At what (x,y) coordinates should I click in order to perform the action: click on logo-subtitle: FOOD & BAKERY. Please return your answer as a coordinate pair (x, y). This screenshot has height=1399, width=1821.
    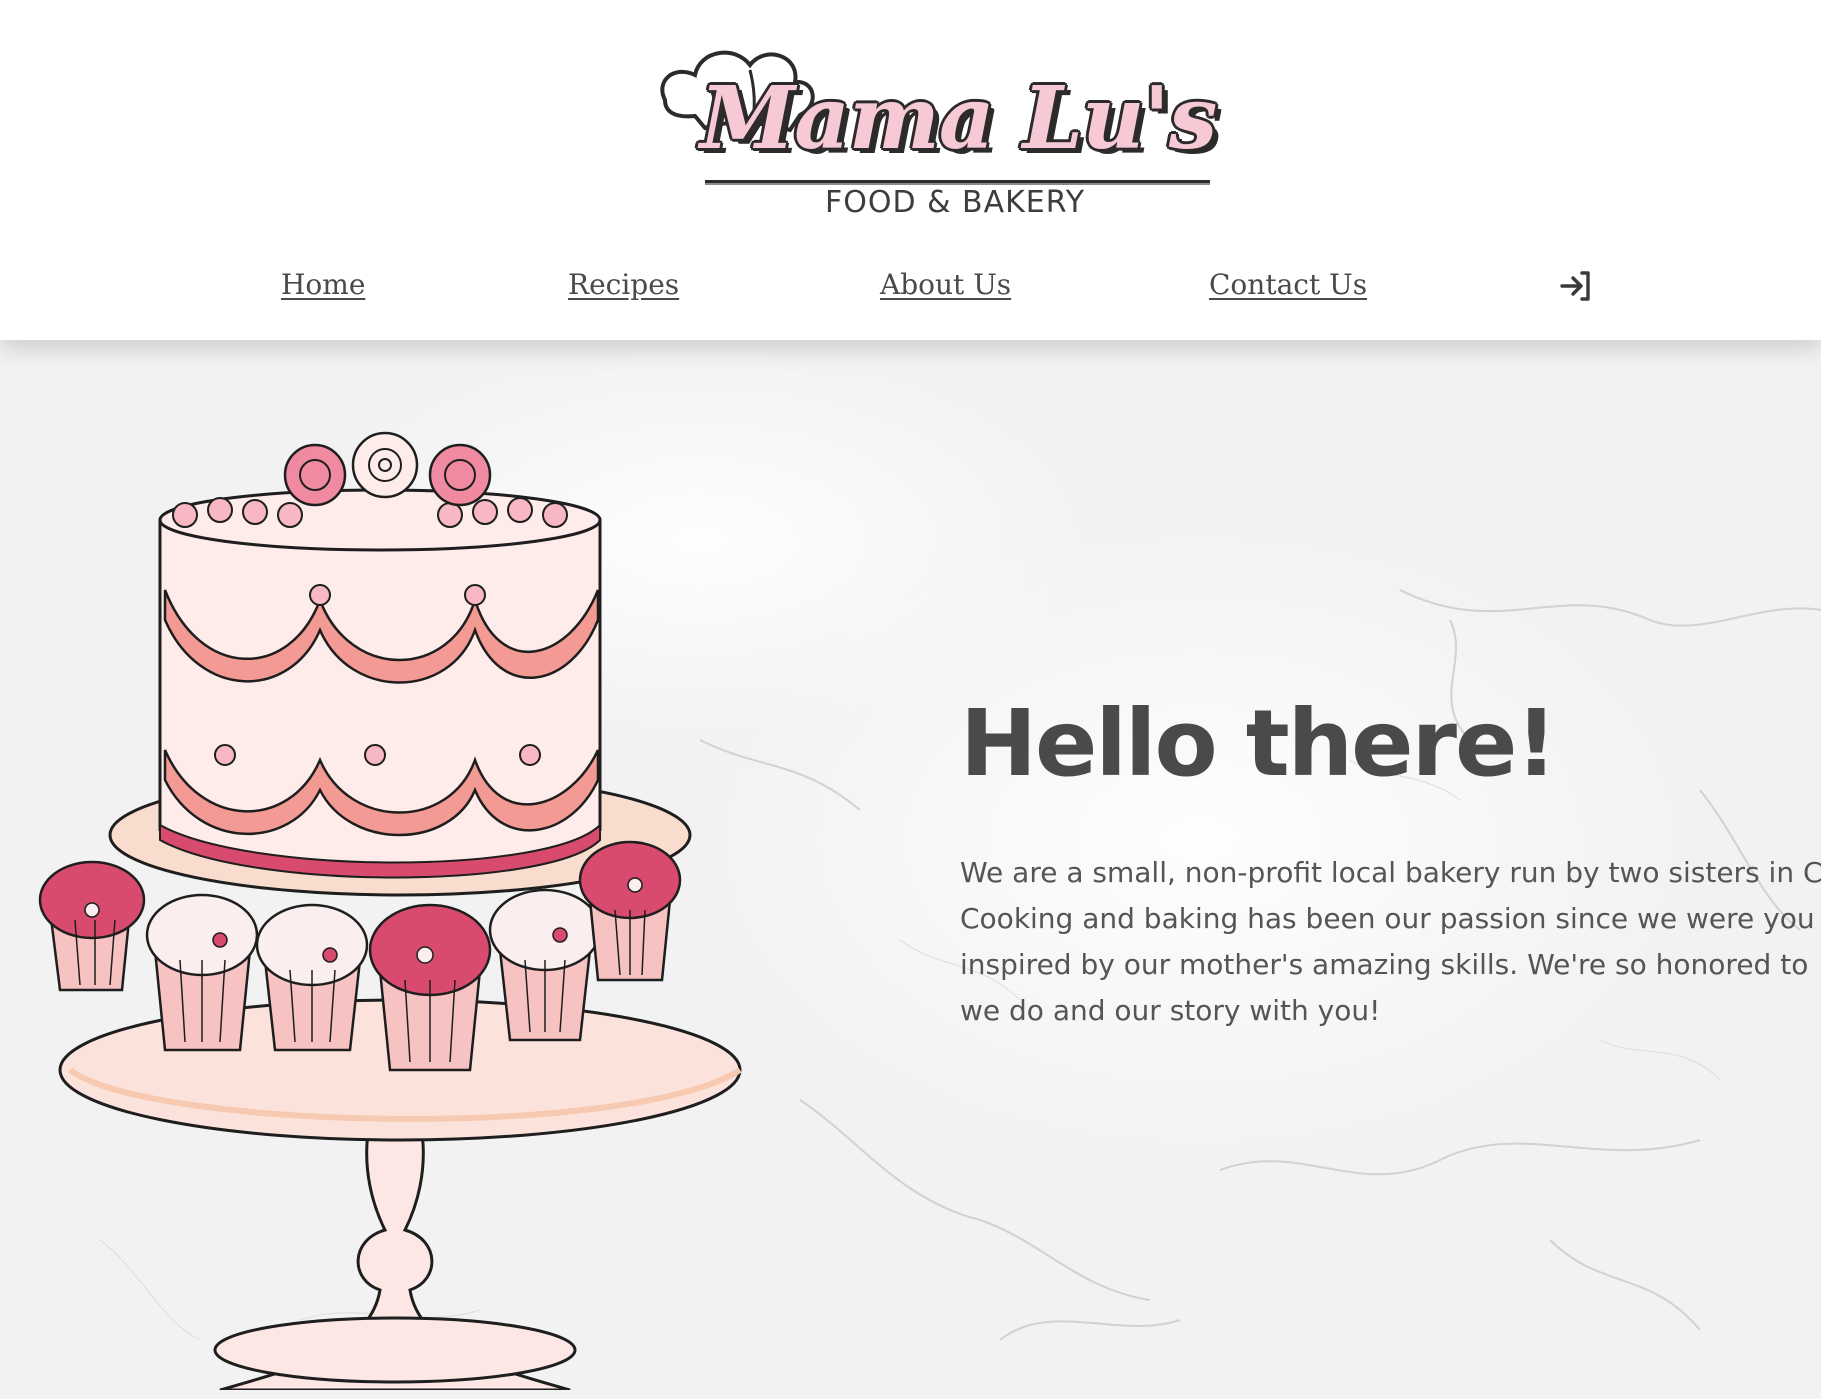
    Looking at the image, I should click on (955, 202).